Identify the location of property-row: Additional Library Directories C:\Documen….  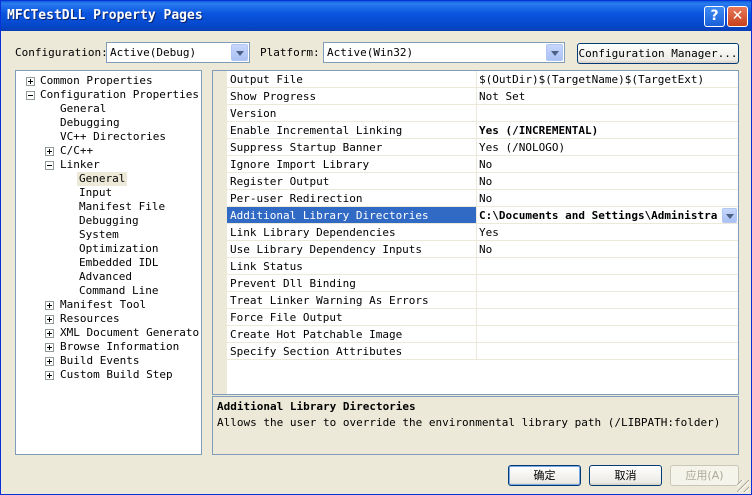
(482, 215).